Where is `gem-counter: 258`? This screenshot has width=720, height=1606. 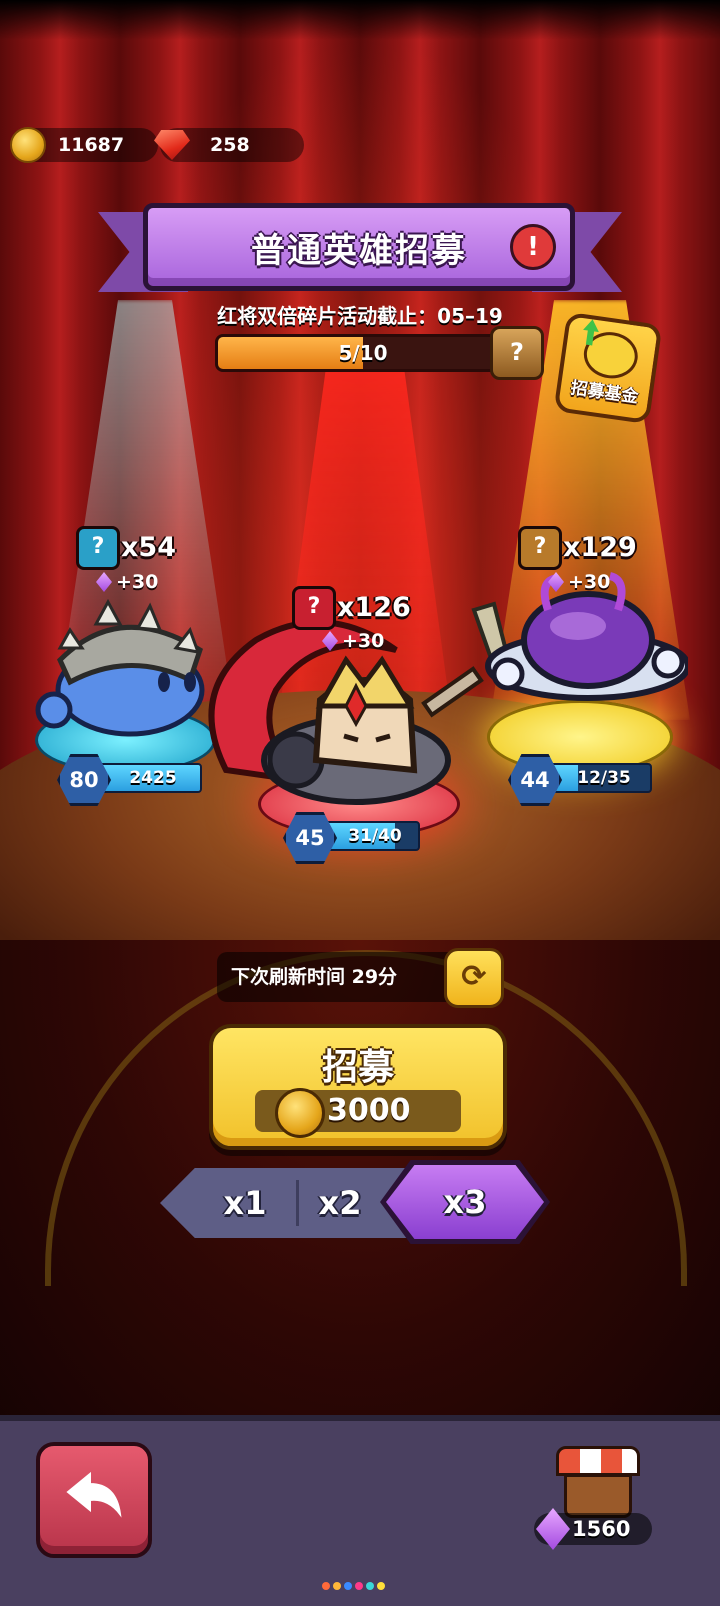
gem-counter: 258 is located at coordinates (229, 145).